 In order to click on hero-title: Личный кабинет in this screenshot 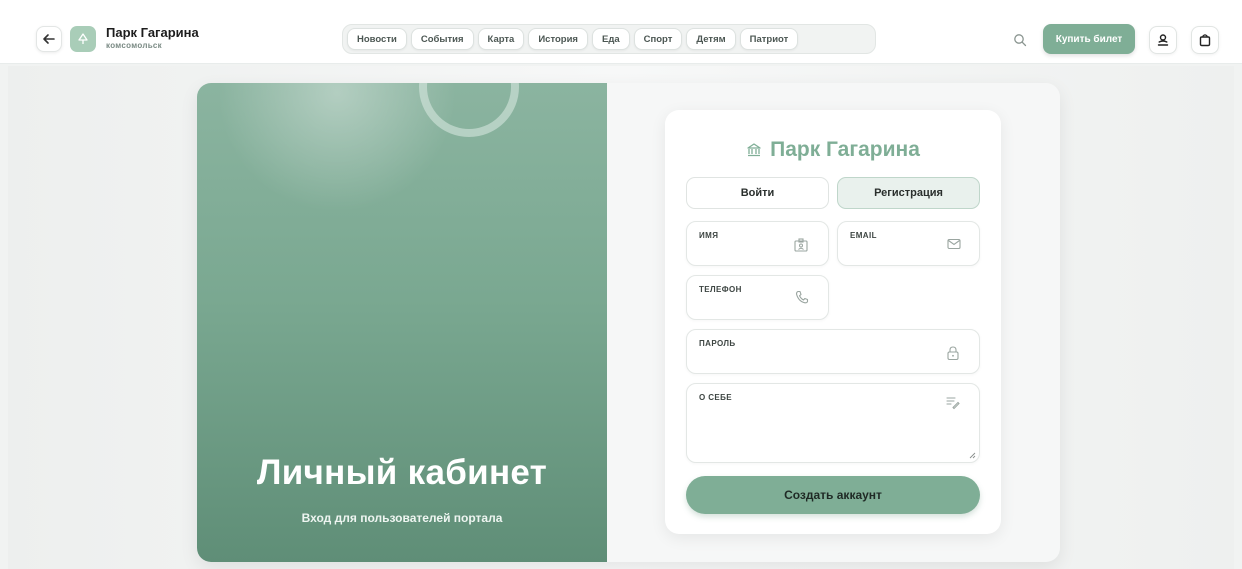, I will do `click(402, 472)`.